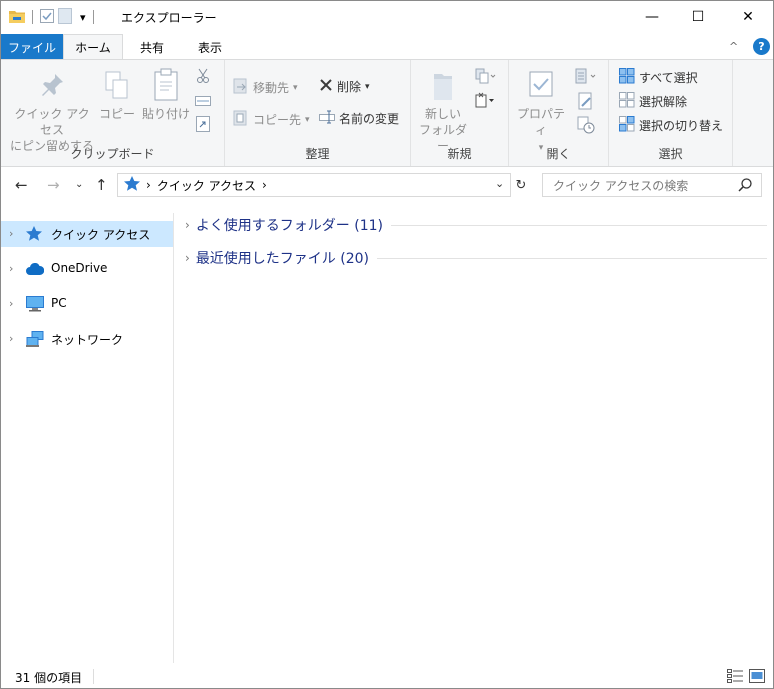  What do you see at coordinates (761, 46) in the screenshot?
I see `help-button: ?` at bounding box center [761, 46].